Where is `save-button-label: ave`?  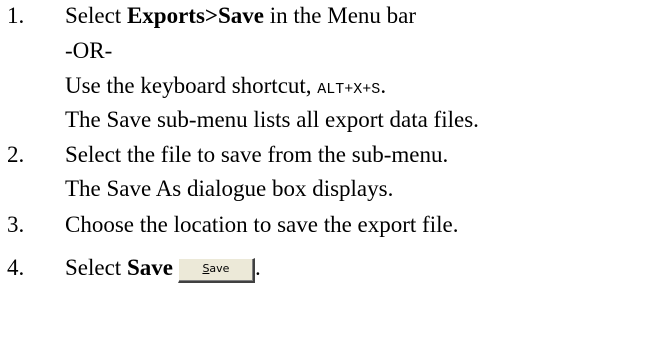
save-button-label: ave is located at coordinates (219, 269).